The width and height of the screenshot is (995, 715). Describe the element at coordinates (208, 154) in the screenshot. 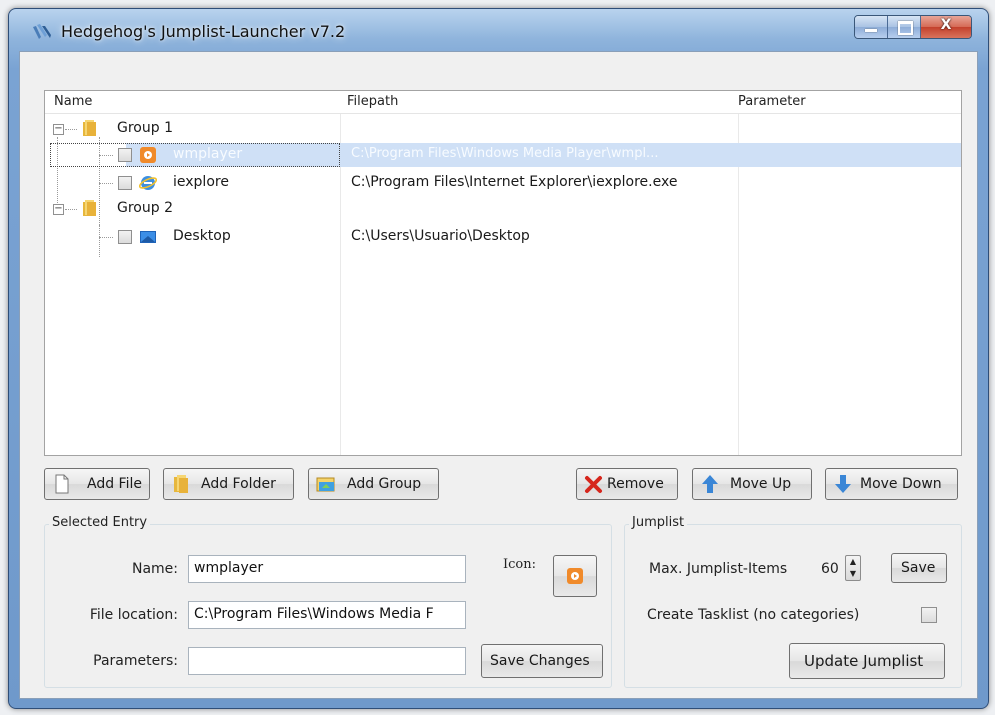

I see `item-name: wmplayer` at that location.